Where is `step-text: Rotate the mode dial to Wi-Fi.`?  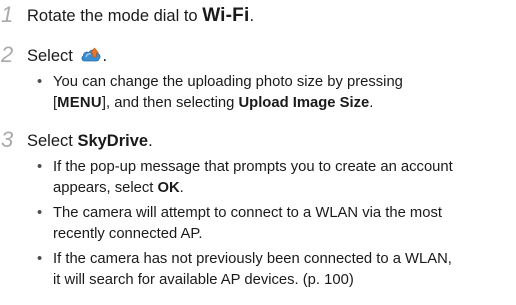 step-text: Rotate the mode dial to Wi-Fi. is located at coordinates (140, 16).